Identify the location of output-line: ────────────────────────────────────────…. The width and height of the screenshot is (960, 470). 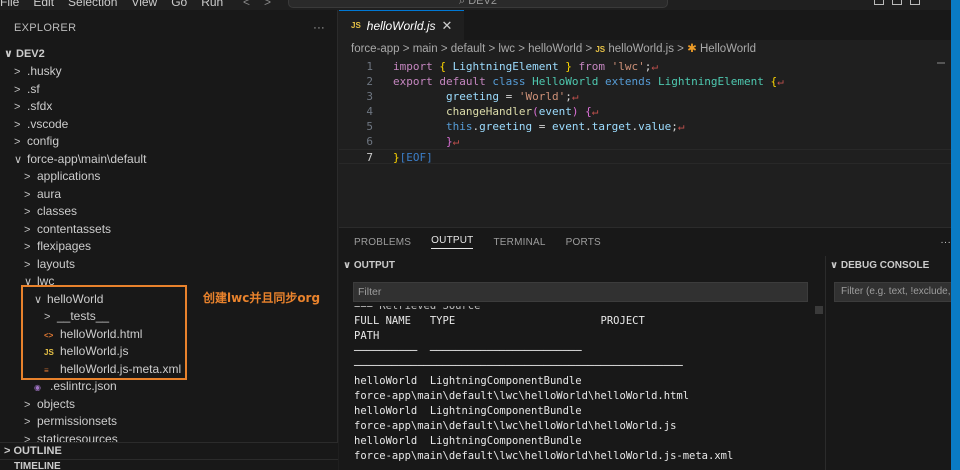
(518, 366).